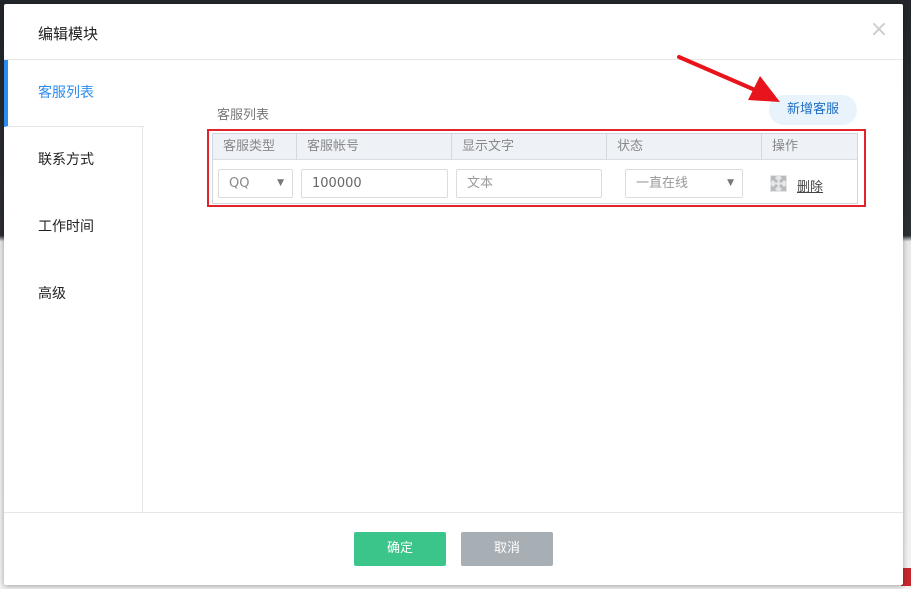 Image resolution: width=911 pixels, height=589 pixels. What do you see at coordinates (507, 549) in the screenshot?
I see `cancel-button: 取消` at bounding box center [507, 549].